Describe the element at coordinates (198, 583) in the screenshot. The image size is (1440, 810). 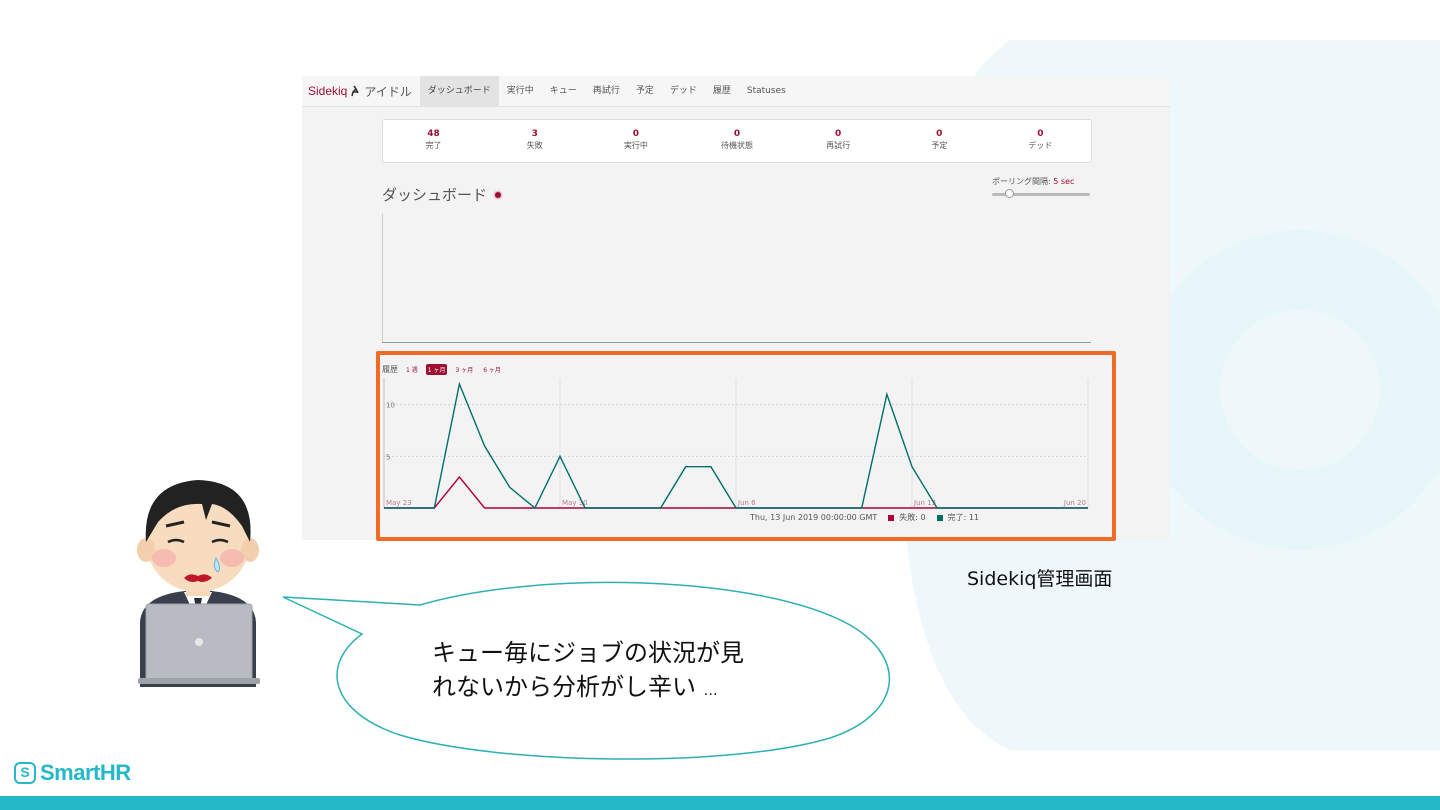
I see `worried-person-illustration` at that location.